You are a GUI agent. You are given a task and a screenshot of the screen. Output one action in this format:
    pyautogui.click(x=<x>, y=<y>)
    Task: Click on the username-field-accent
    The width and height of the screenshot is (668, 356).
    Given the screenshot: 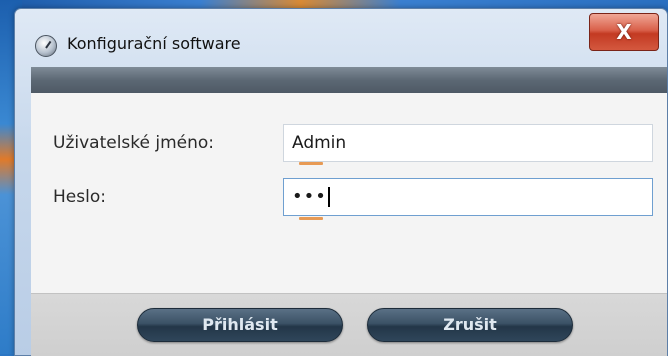 What is the action you would take?
    pyautogui.click(x=311, y=163)
    